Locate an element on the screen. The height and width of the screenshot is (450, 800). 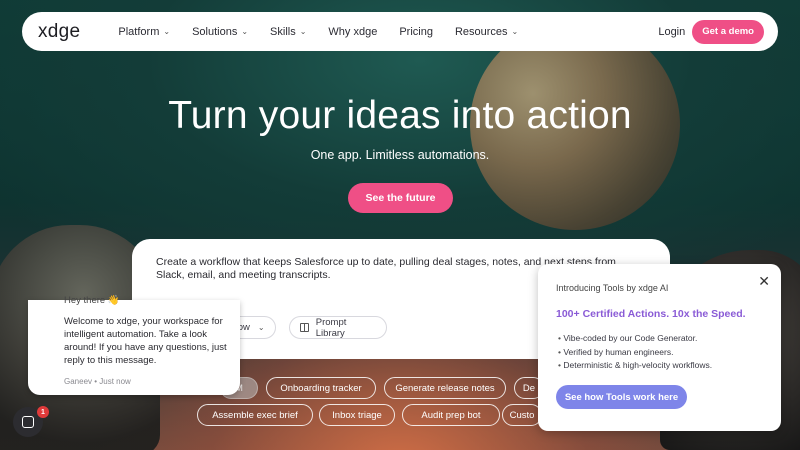
nav-solutions: Solutions ⌄ is located at coordinates (220, 32).